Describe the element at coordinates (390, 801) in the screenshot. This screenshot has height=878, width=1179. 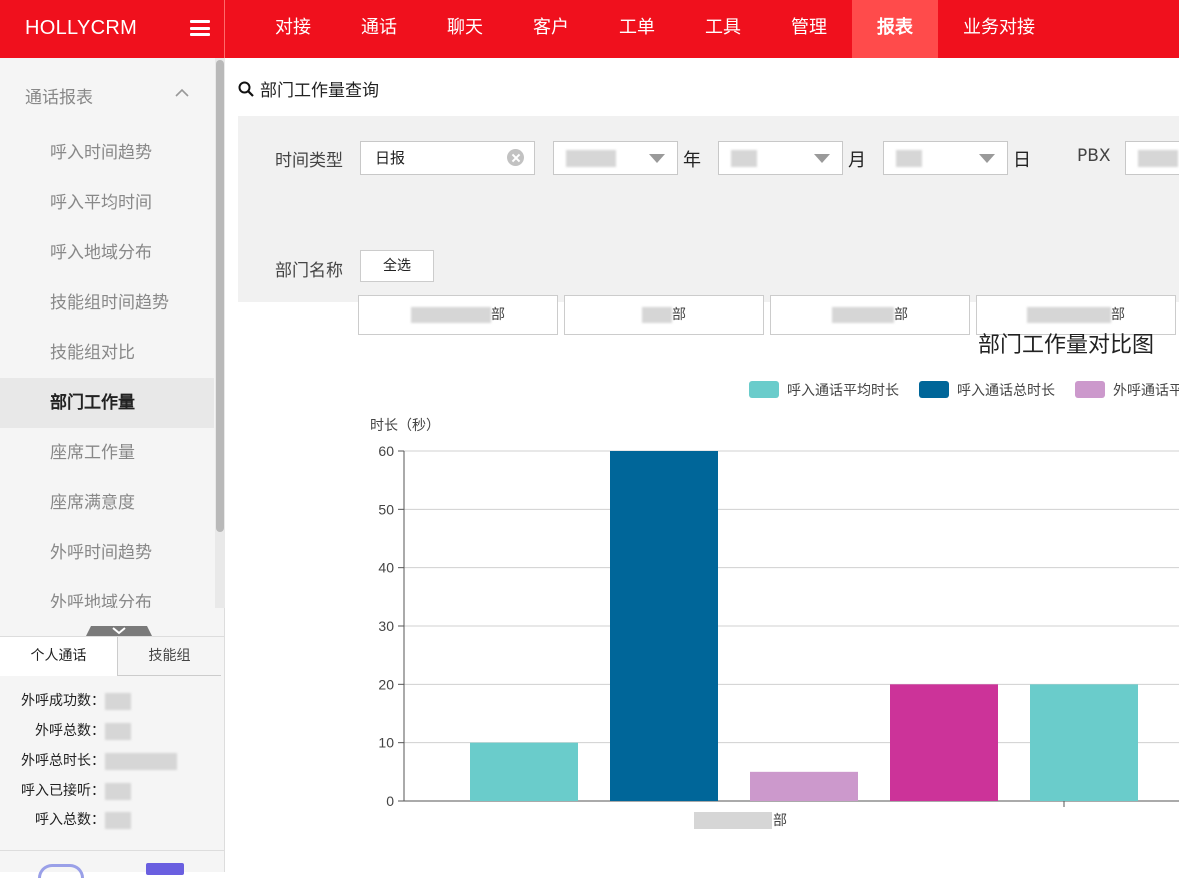
I see `y-tick-label: 0` at that location.